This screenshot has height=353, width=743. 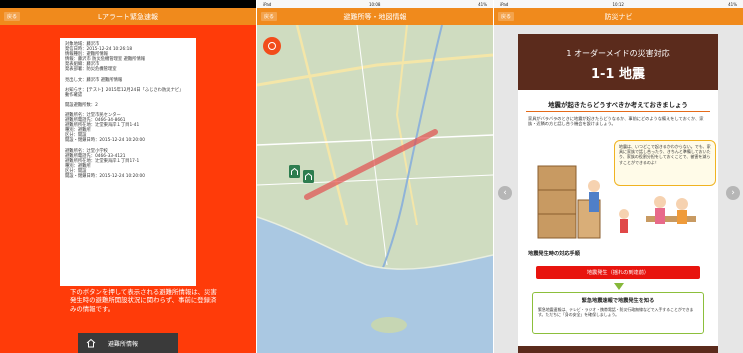 I want to click on earthquake-occurs-step: 地震発生（揺れの到達前）, so click(x=618, y=272).